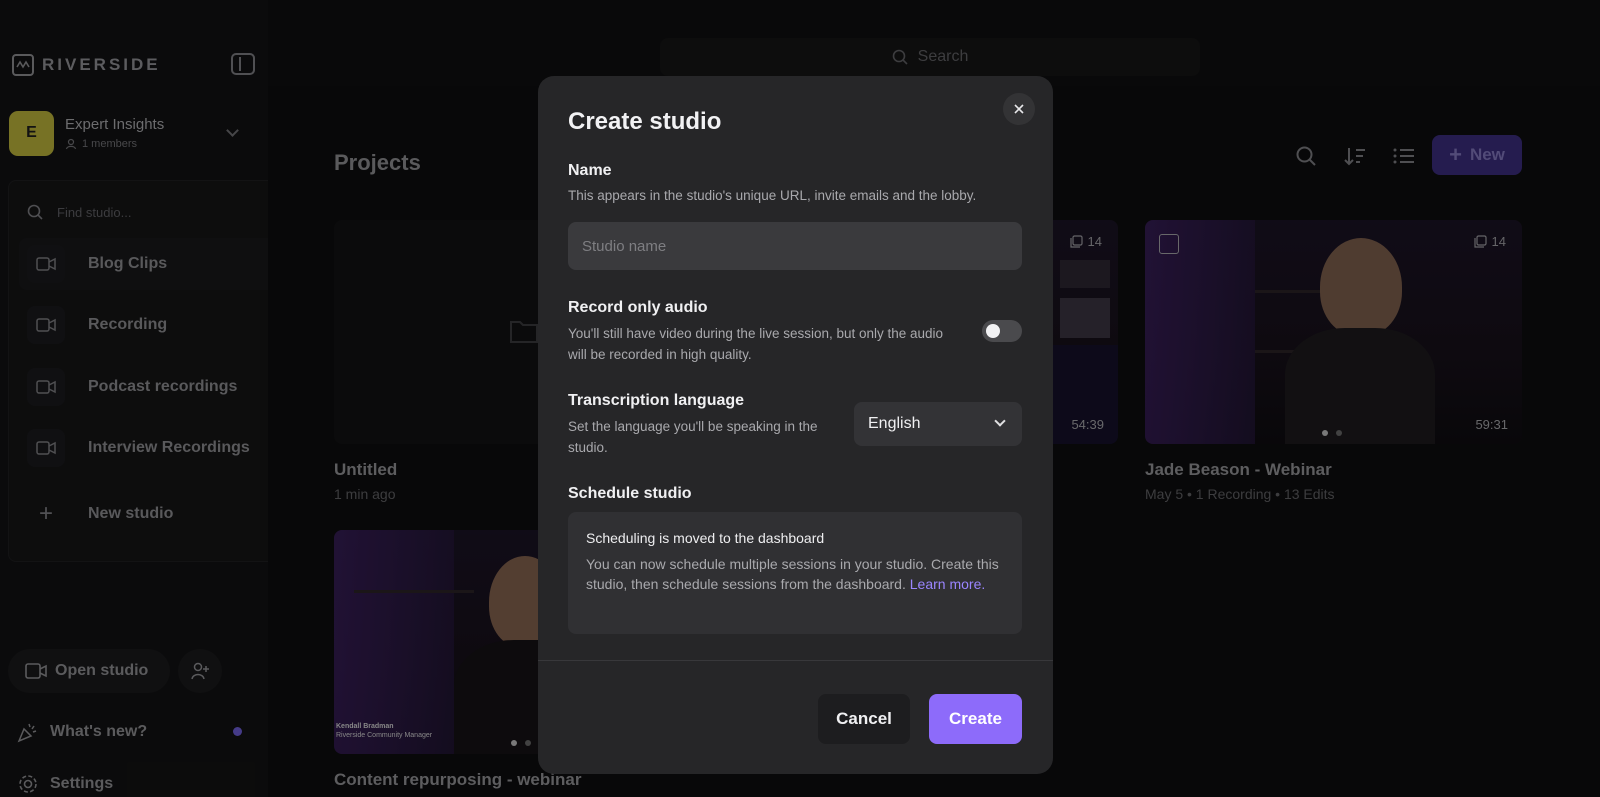 The height and width of the screenshot is (797, 1600). I want to click on schedule-info-title: Scheduling is moved to the dashboard, so click(705, 538).